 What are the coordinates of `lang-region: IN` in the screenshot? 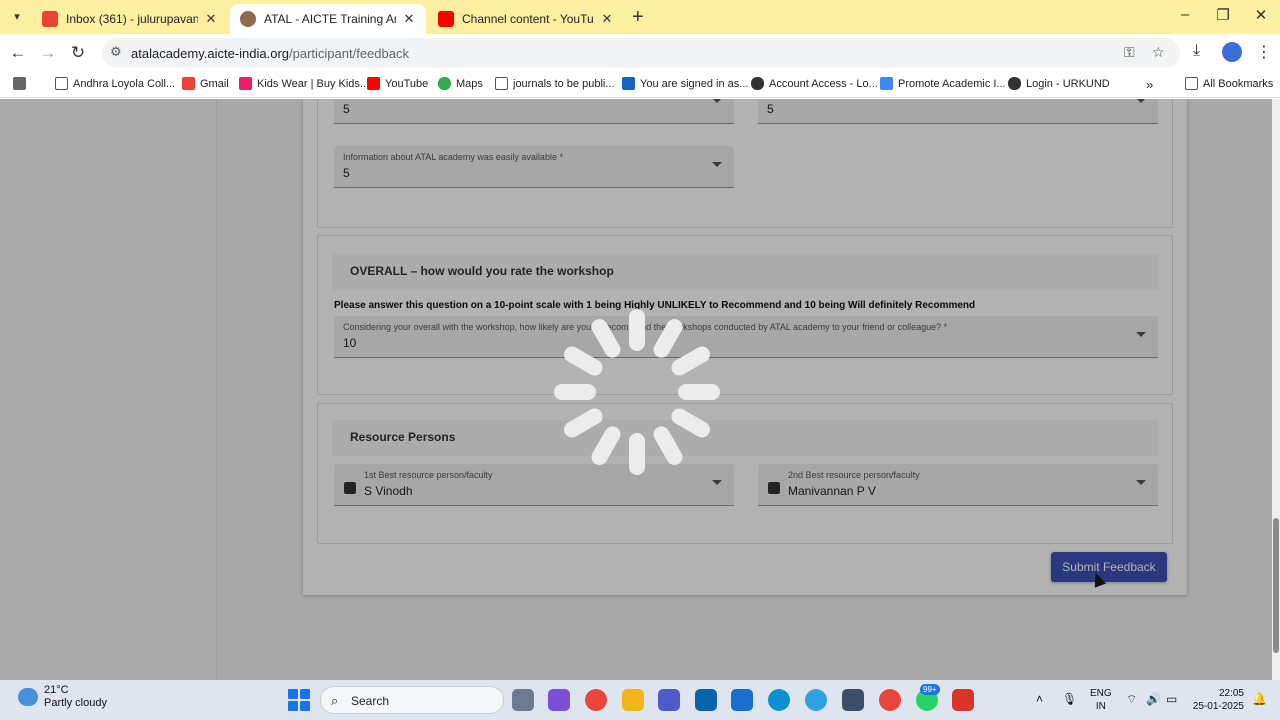 It's located at (1100, 706).